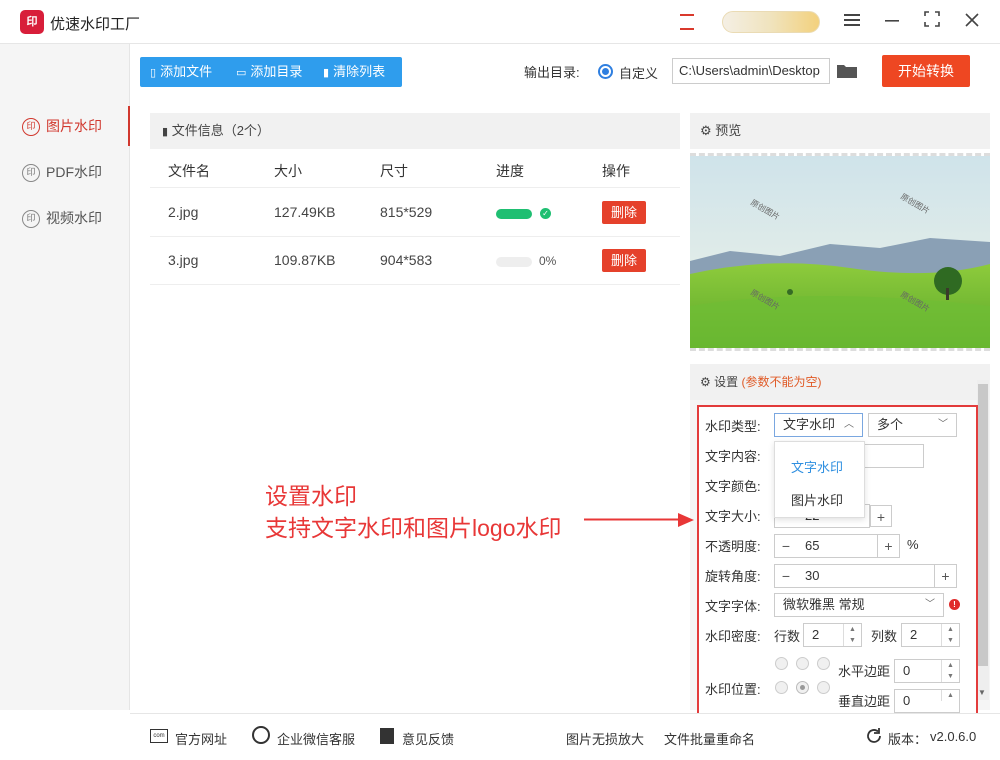 The image size is (1000, 760). Describe the element at coordinates (733, 516) in the screenshot. I see `text-size-label: 文字大小:` at that location.